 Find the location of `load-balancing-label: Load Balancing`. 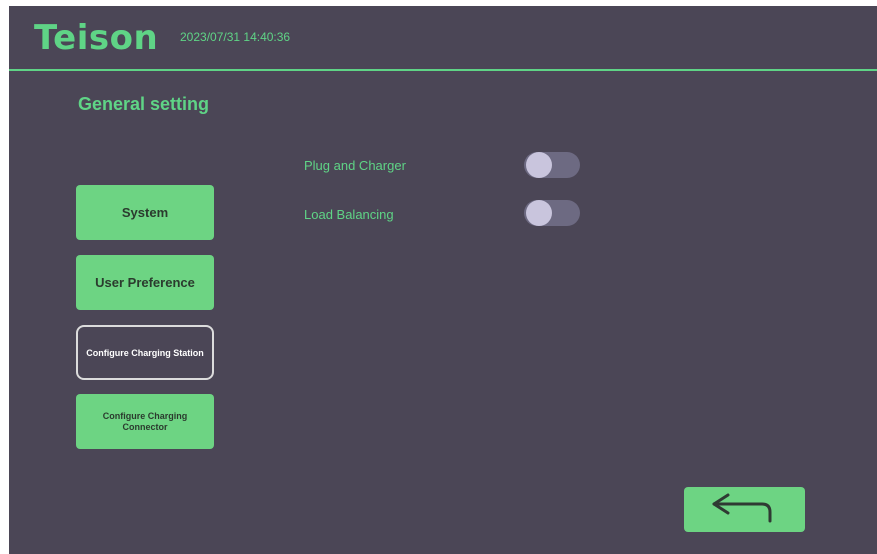

load-balancing-label: Load Balancing is located at coordinates (349, 214).